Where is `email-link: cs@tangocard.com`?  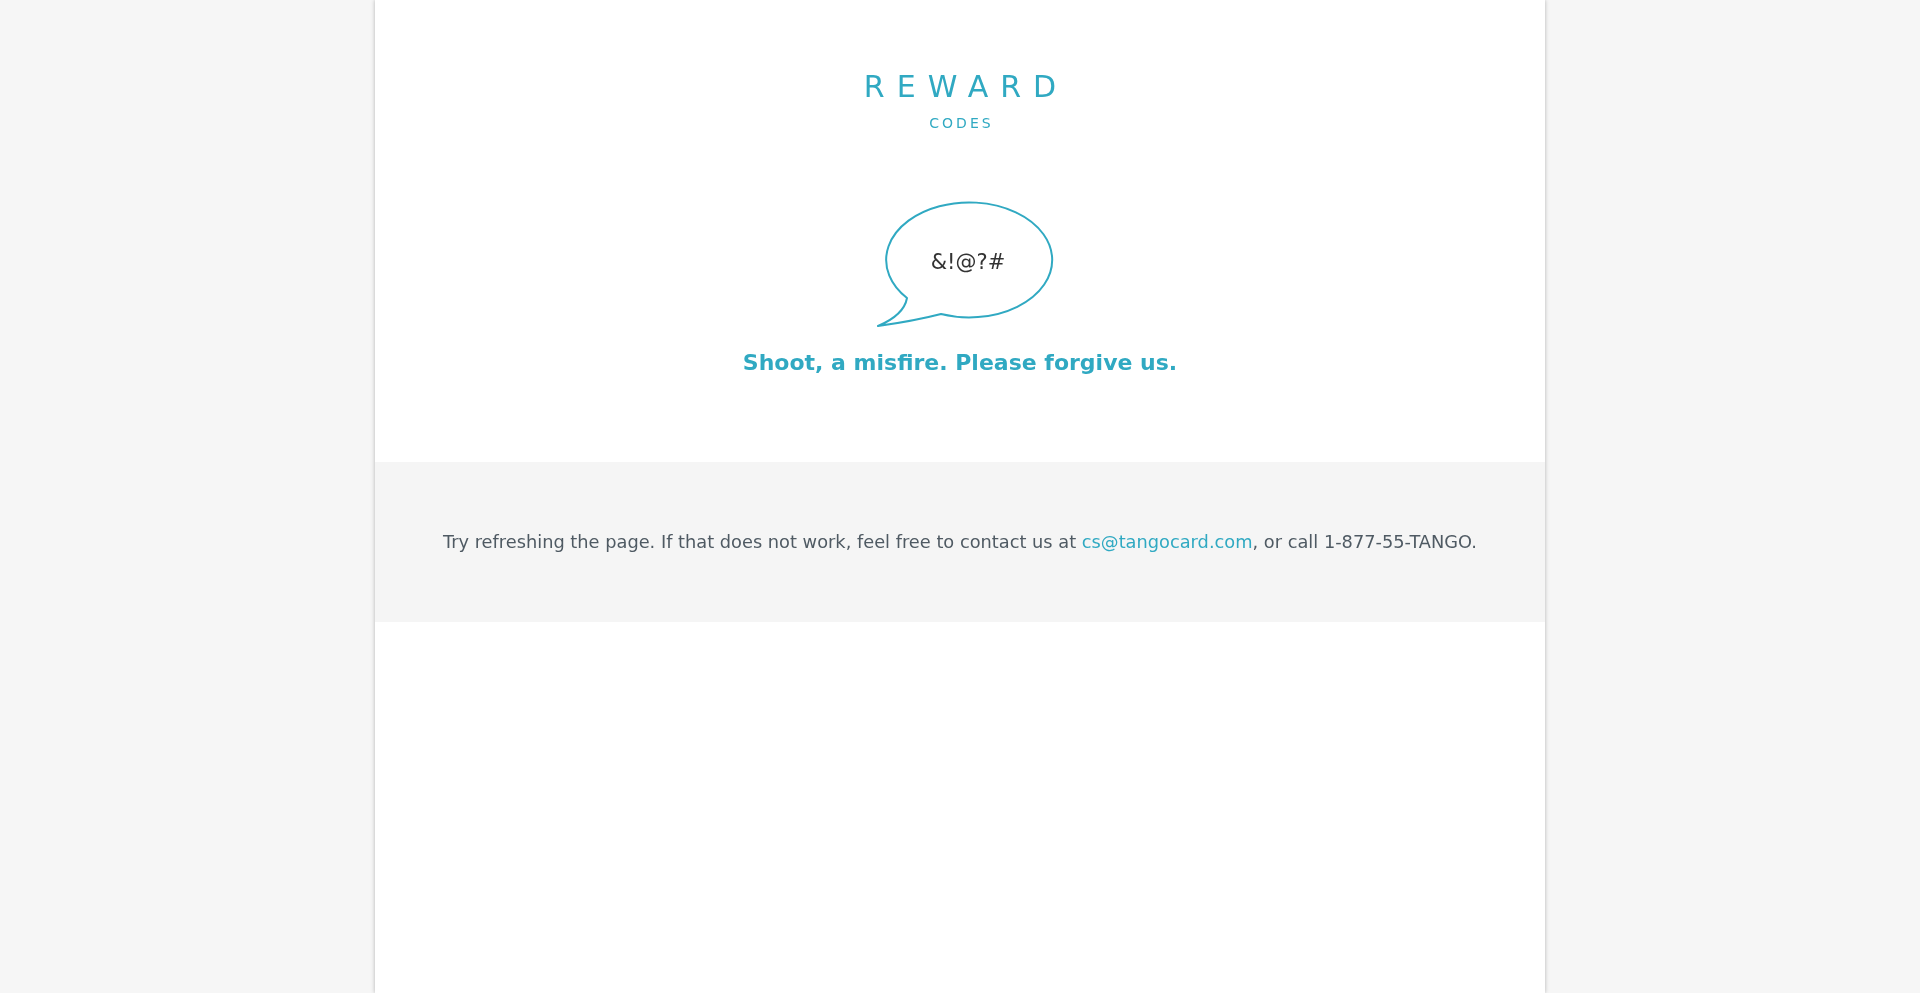
email-link: cs@tangocard.com is located at coordinates (1167, 541).